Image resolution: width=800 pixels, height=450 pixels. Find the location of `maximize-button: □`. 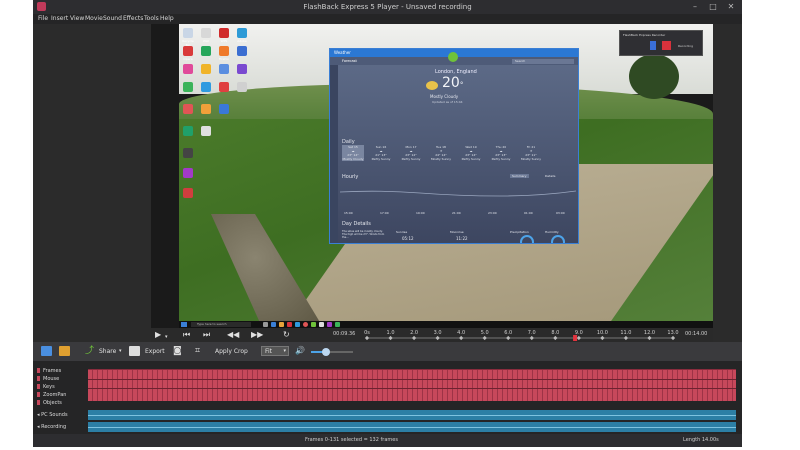

maximize-button: □ is located at coordinates (713, 7).